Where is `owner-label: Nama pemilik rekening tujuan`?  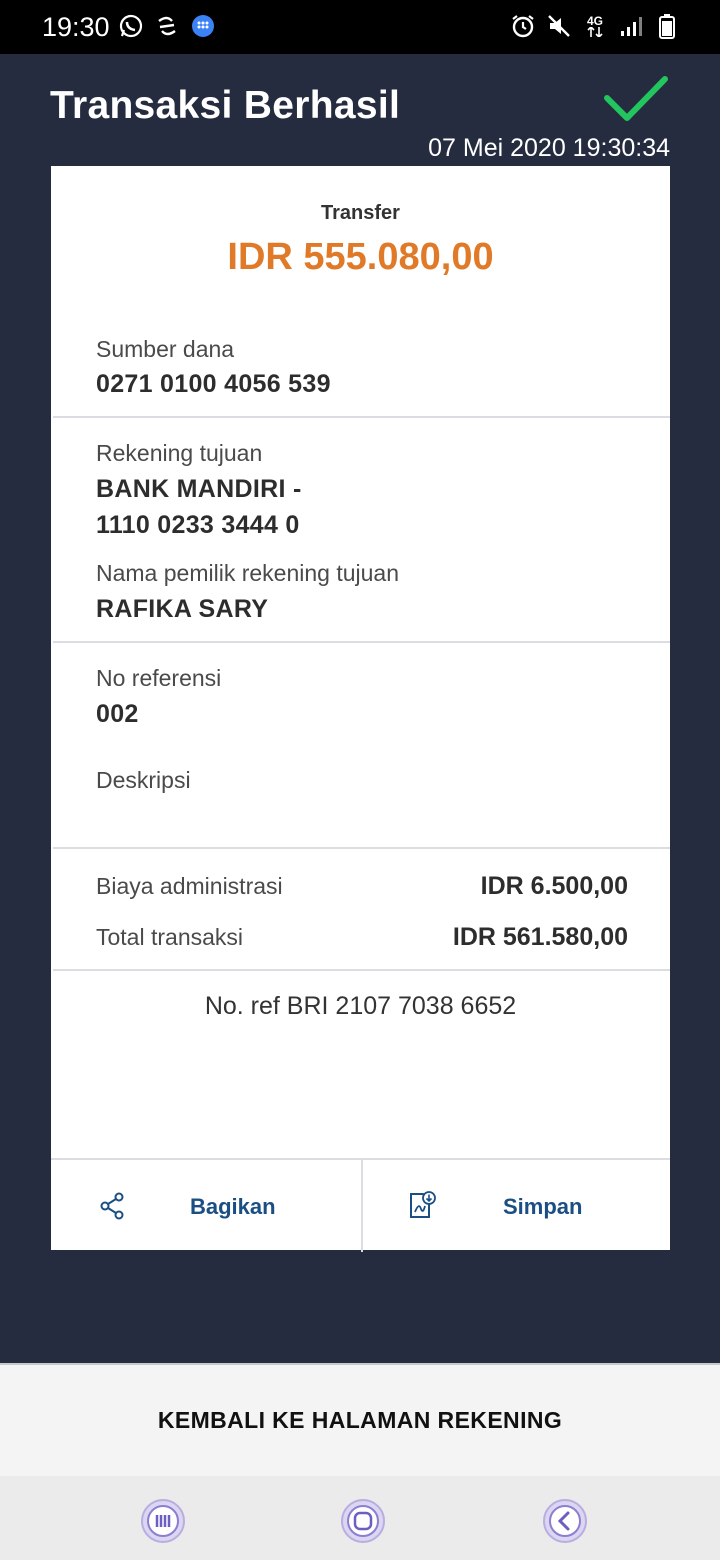
owner-label: Nama pemilik rekening tujuan is located at coordinates (247, 573).